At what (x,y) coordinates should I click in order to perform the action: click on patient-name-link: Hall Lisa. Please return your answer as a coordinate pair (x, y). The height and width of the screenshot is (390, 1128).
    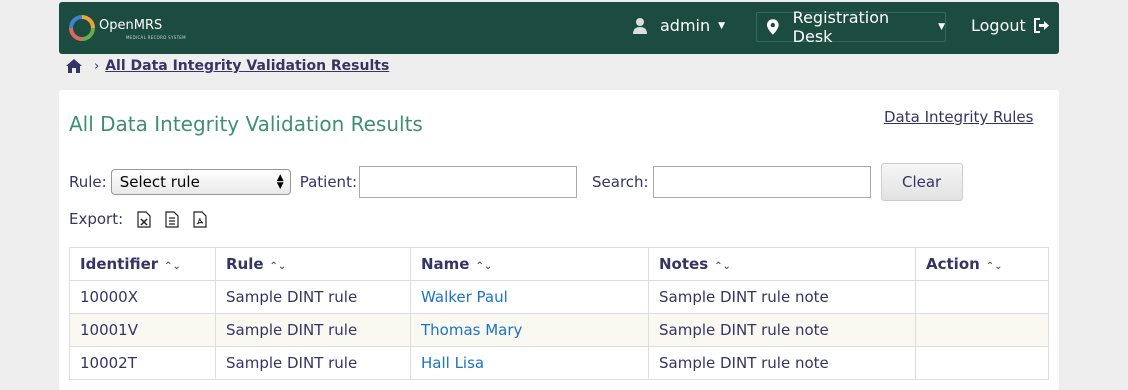
    Looking at the image, I should click on (452, 363).